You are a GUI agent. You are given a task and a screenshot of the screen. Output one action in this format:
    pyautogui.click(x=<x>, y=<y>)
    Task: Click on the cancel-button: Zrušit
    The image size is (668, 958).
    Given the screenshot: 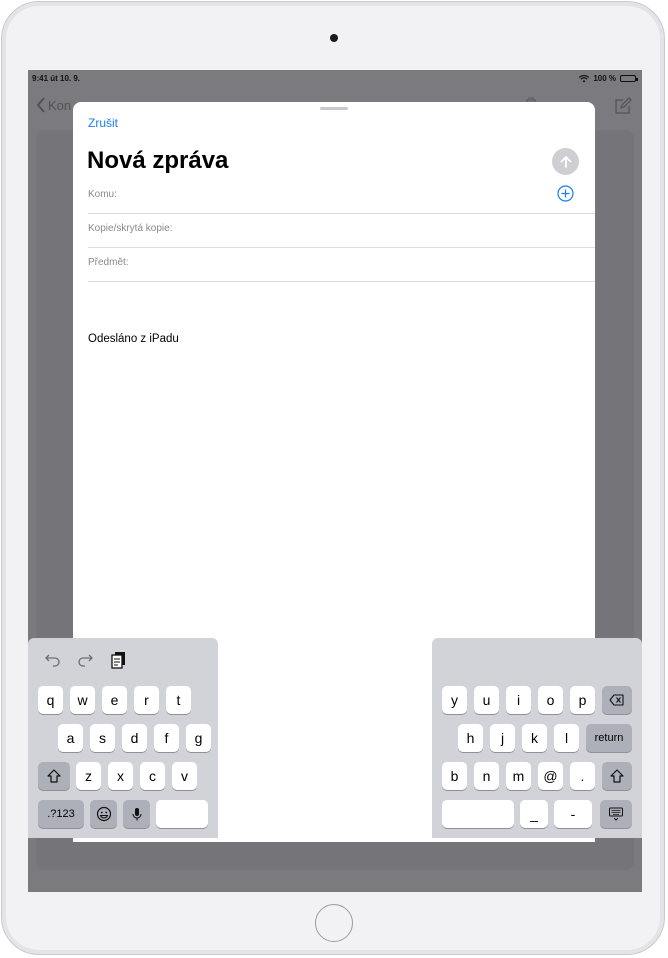 What is the action you would take?
    pyautogui.click(x=103, y=123)
    